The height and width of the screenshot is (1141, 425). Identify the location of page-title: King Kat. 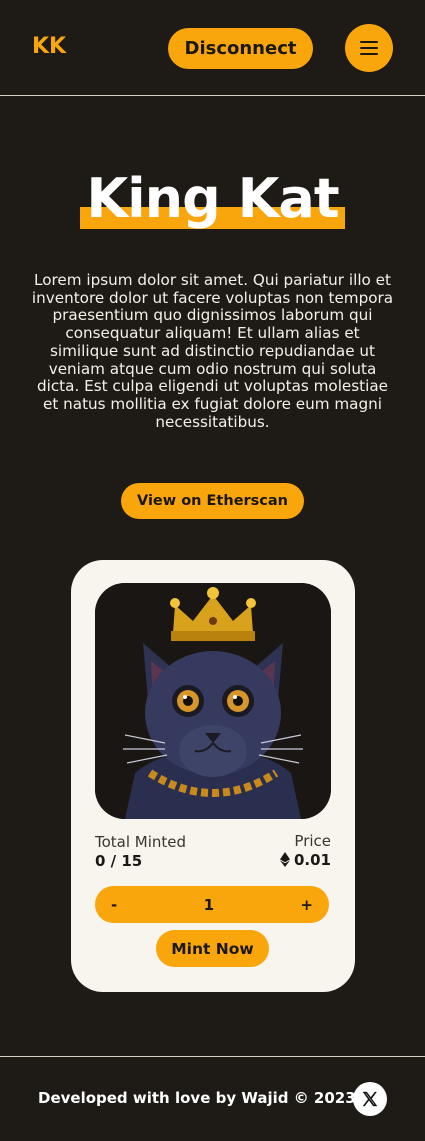
(212, 199).